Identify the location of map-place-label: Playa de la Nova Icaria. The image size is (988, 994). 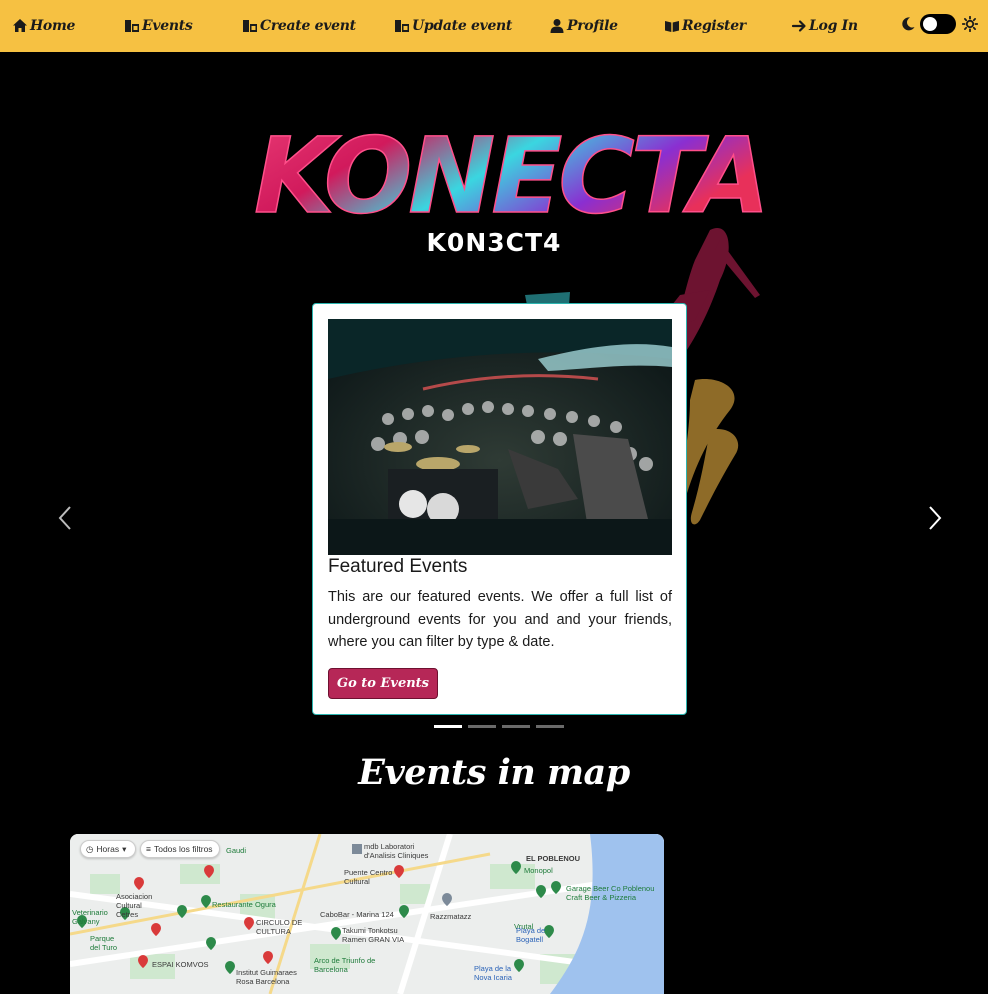
(493, 973).